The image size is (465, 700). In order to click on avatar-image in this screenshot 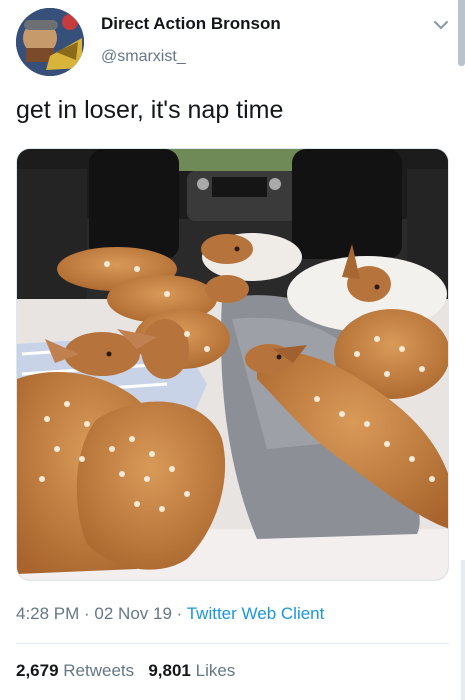, I will do `click(50, 42)`.